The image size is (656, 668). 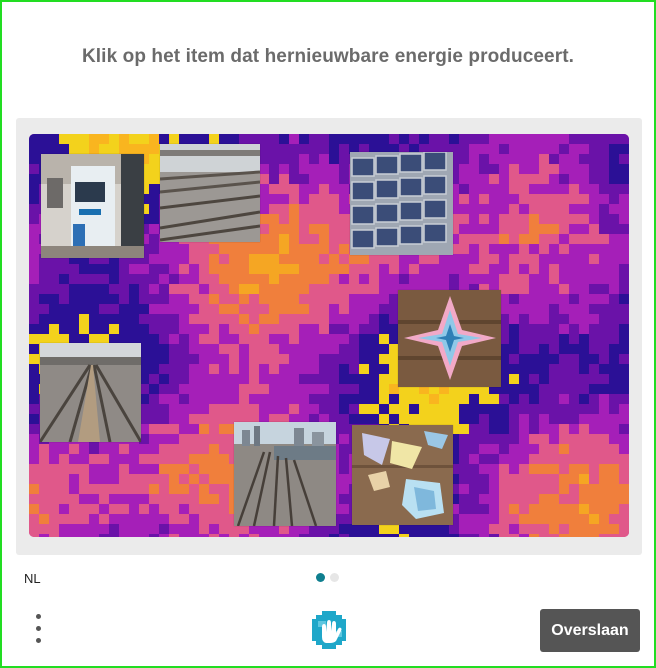 I want to click on railway-city-image, so click(x=285, y=474).